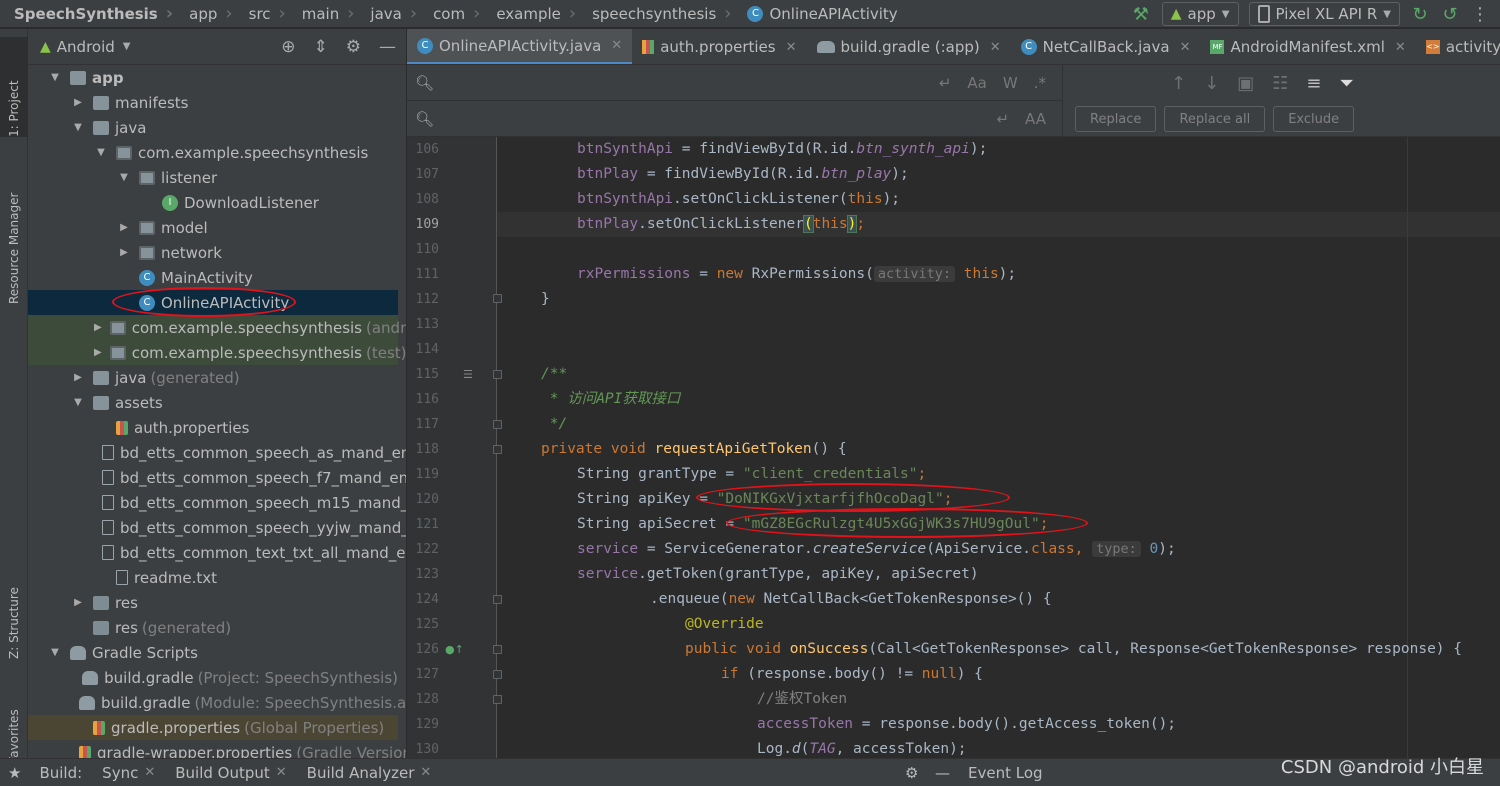 The height and width of the screenshot is (786, 1500). I want to click on more-icon: ⋮, so click(1480, 14).